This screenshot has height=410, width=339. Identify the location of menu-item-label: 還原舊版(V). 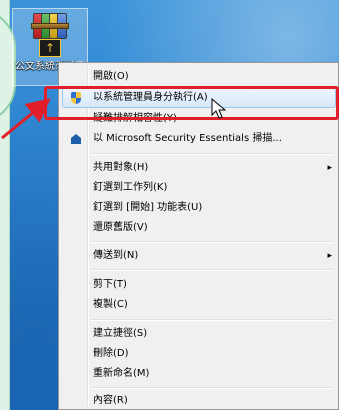
(120, 227).